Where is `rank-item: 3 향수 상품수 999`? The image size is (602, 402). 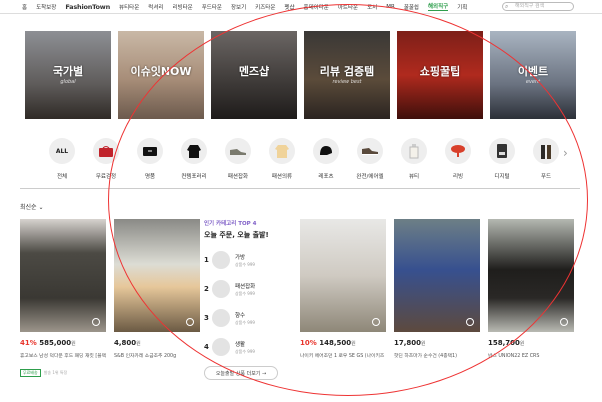 rank-item: 3 향수 상품수 999 is located at coordinates (250, 318).